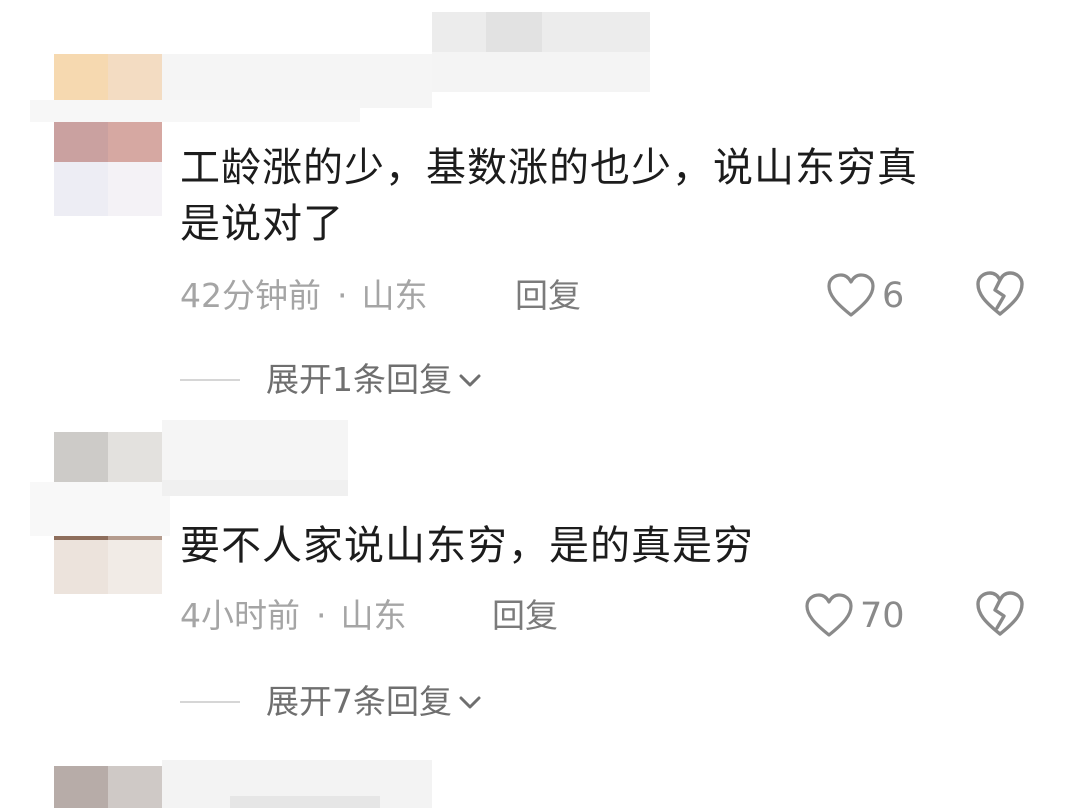  What do you see at coordinates (467, 546) in the screenshot?
I see `comment-text: 要不人家说山东穷，是的真是穷` at bounding box center [467, 546].